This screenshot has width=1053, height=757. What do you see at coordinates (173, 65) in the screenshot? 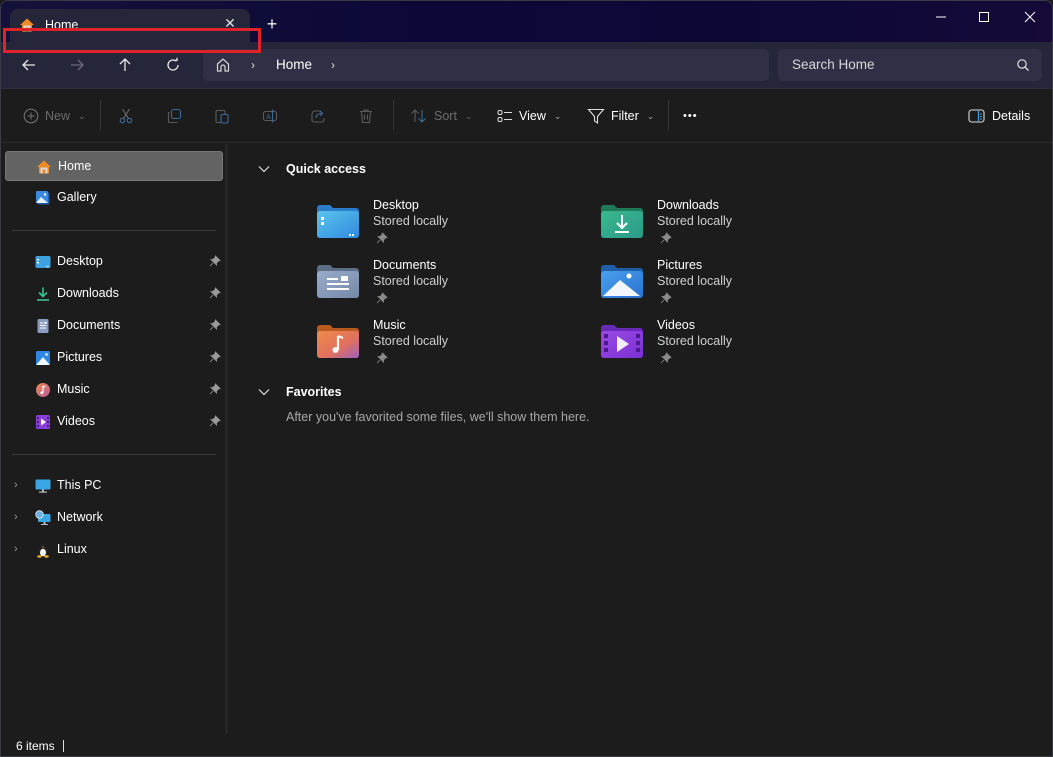
I see `refresh-button` at bounding box center [173, 65].